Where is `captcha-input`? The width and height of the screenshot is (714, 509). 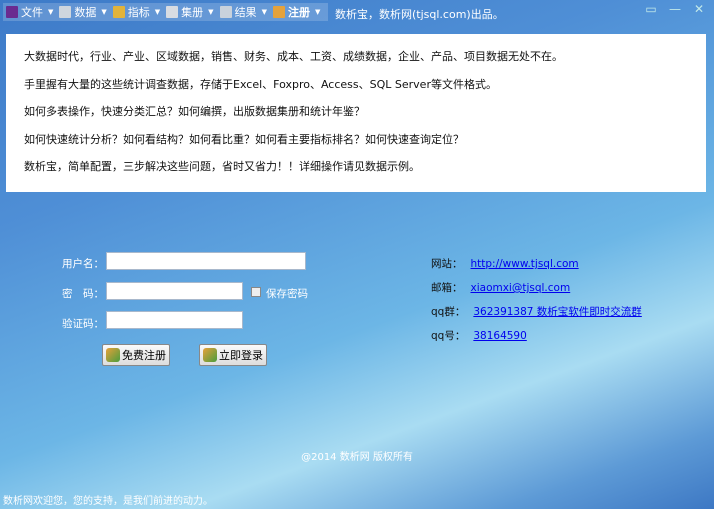
captcha-input is located at coordinates (174, 320).